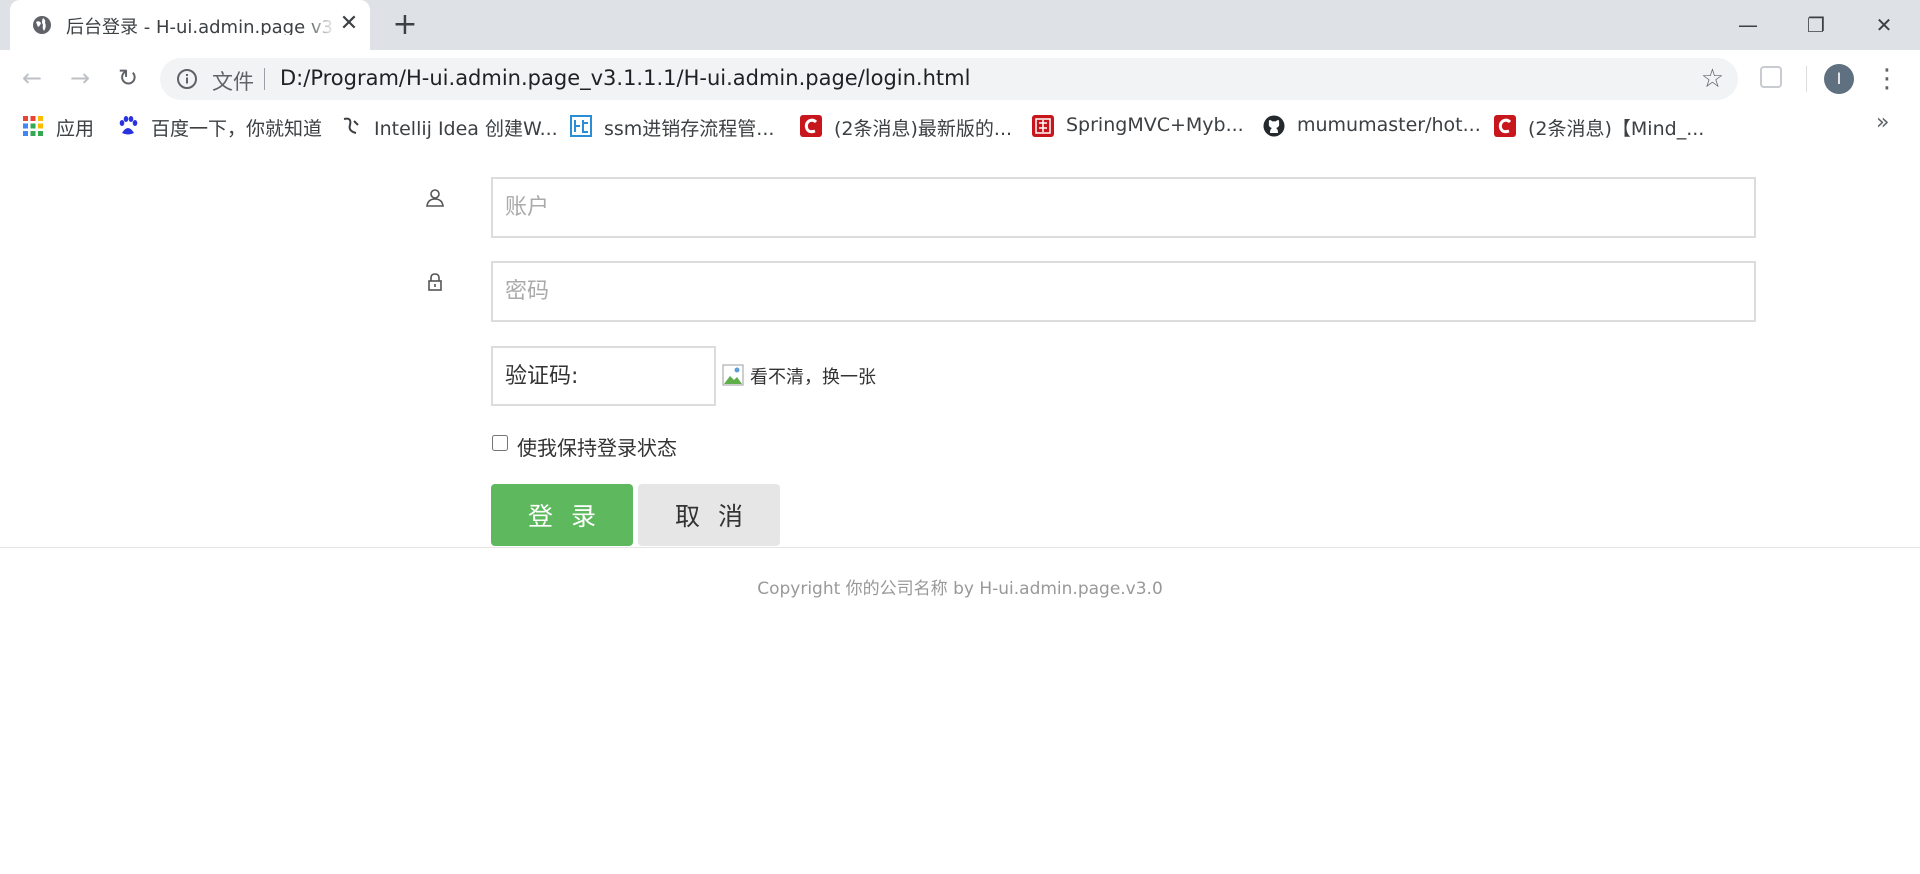 The height and width of the screenshot is (874, 1920). What do you see at coordinates (603, 376) in the screenshot?
I see `captcha-input` at bounding box center [603, 376].